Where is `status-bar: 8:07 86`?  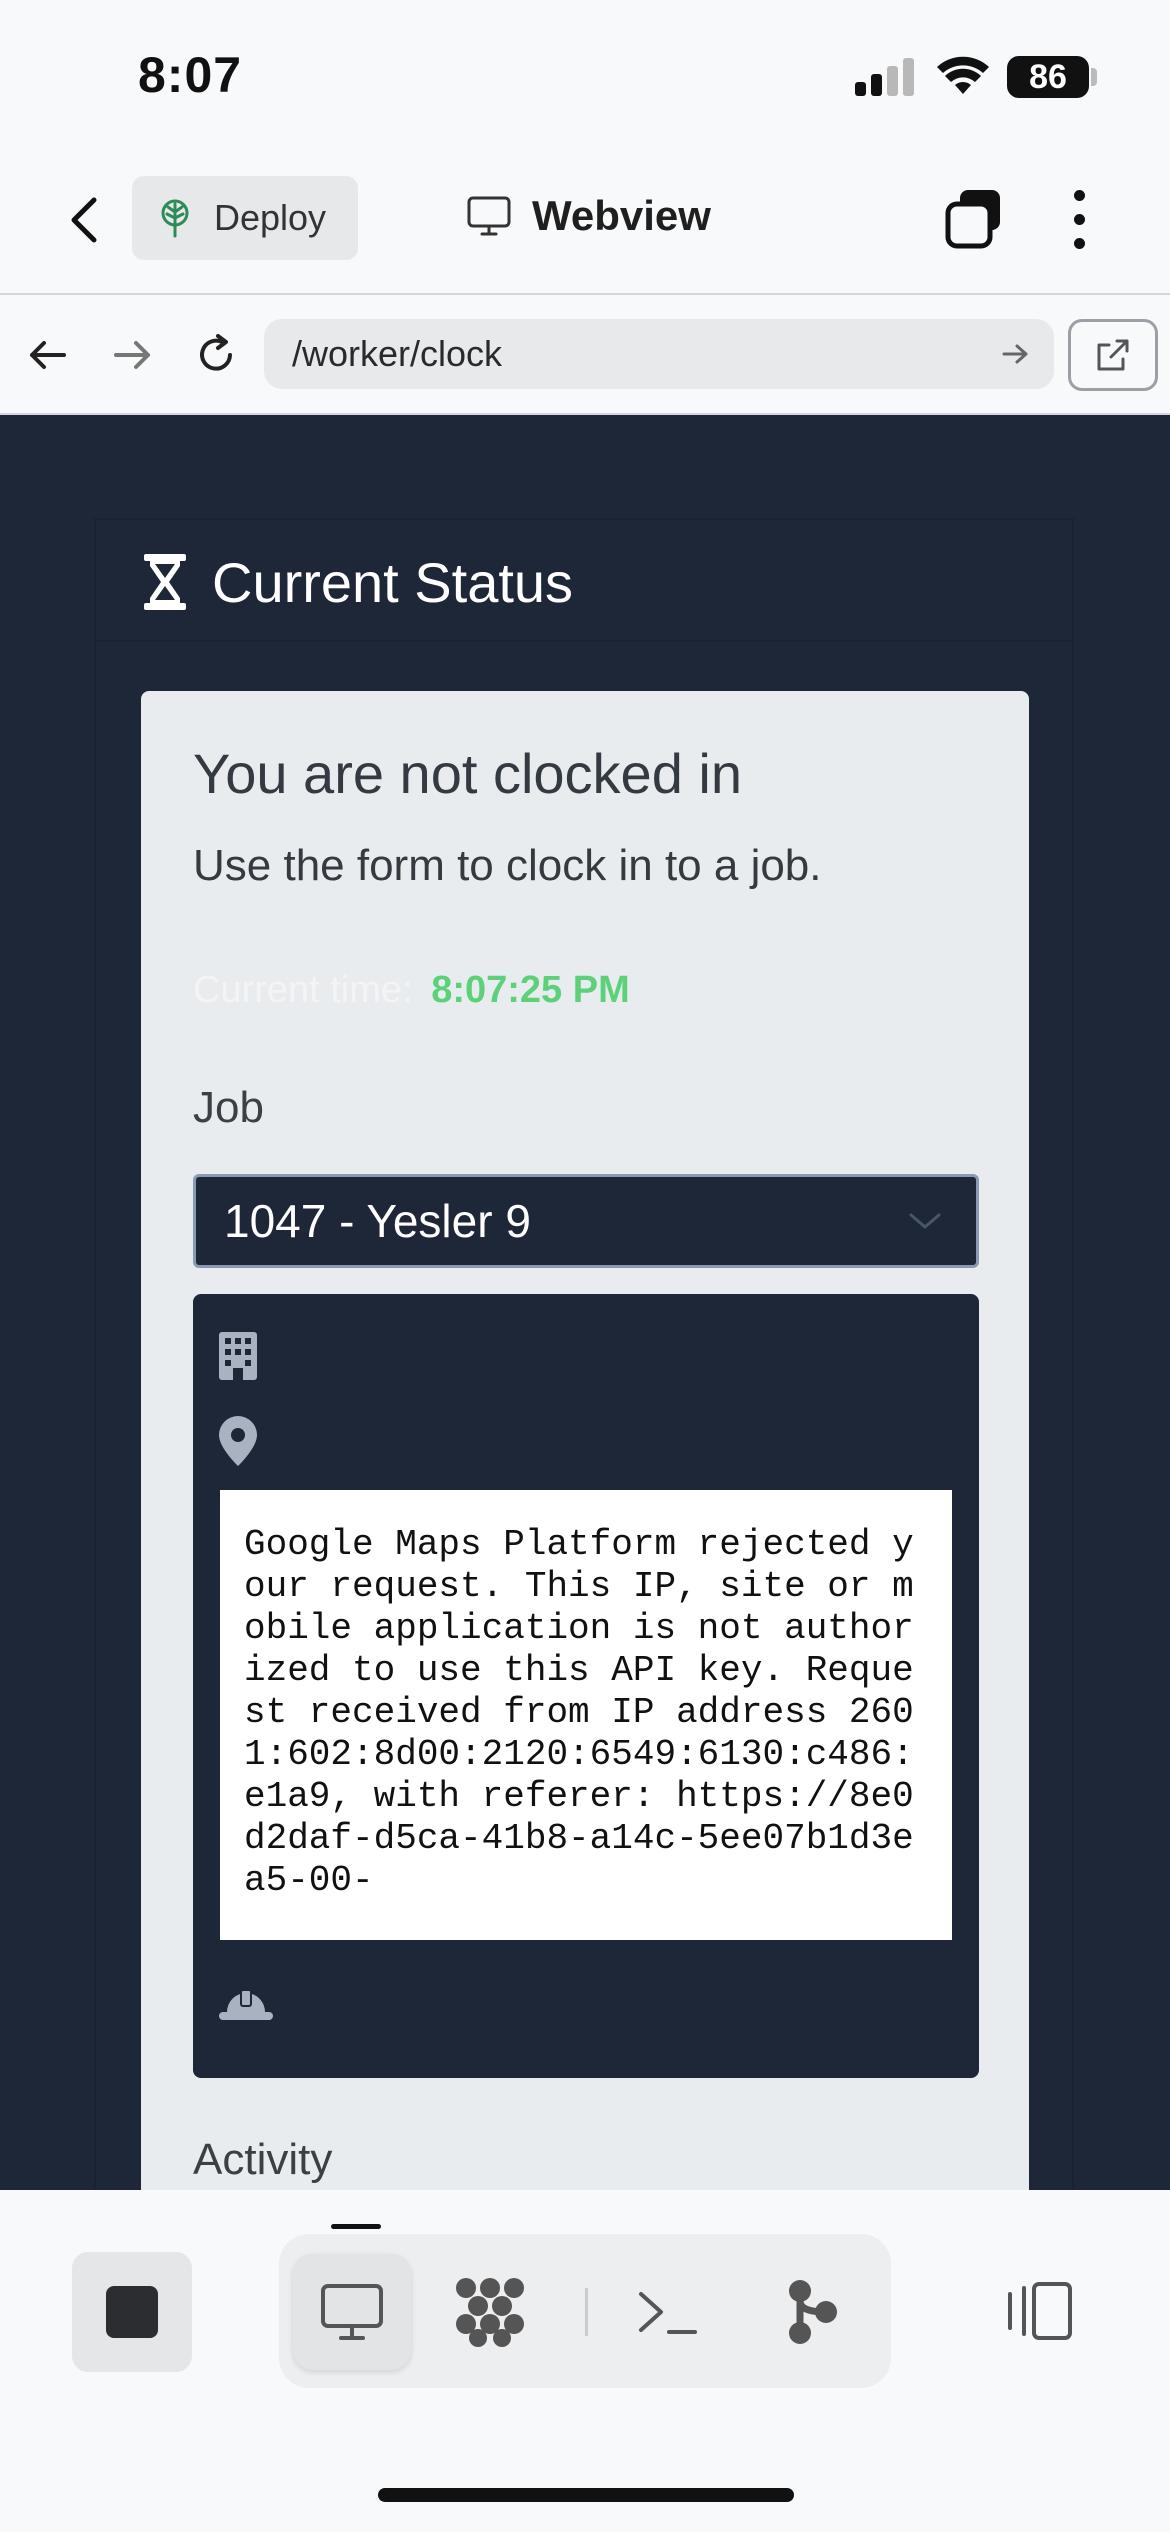
status-bar: 8:07 86 is located at coordinates (585, 75).